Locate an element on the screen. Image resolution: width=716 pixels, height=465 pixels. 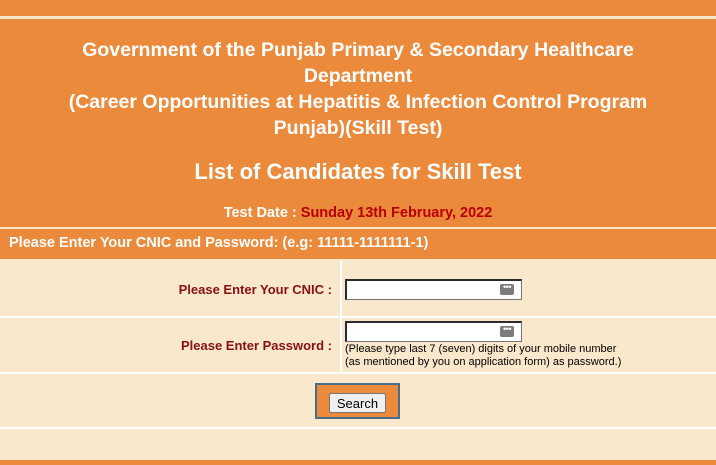
cnic-input is located at coordinates (433, 289).